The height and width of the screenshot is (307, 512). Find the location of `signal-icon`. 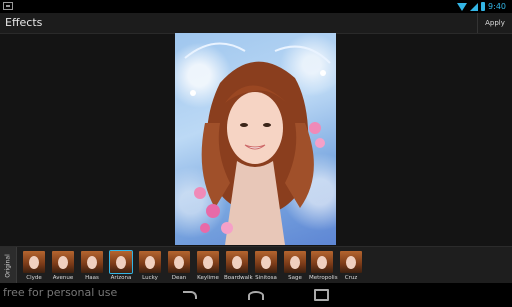

signal-icon is located at coordinates (474, 6).